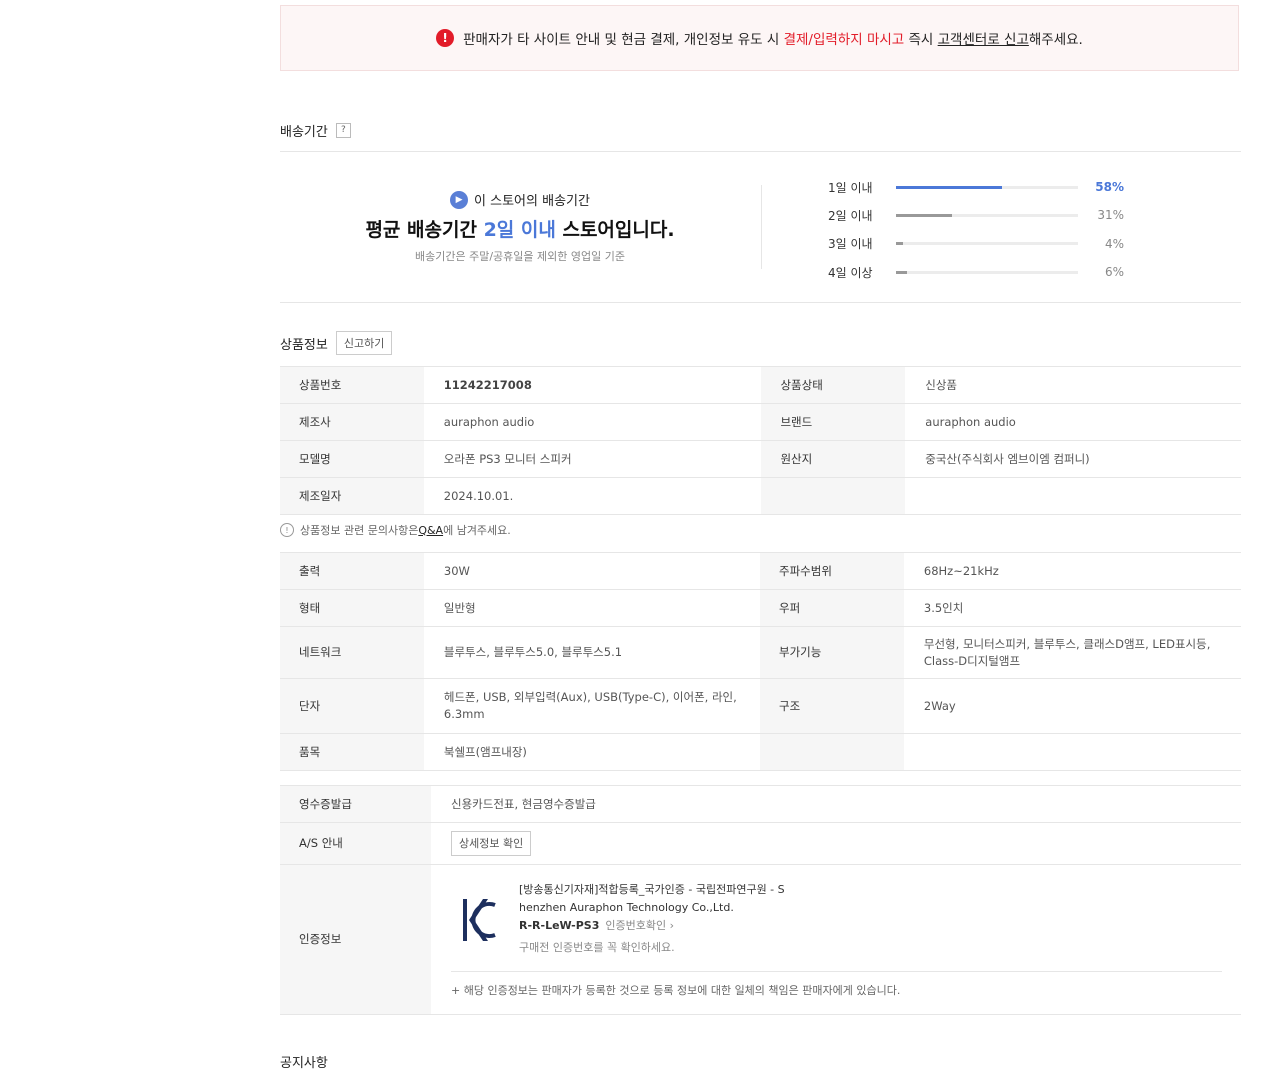 This screenshot has width=1272, height=1087. I want to click on cert-label: 인증정보, so click(355, 939).